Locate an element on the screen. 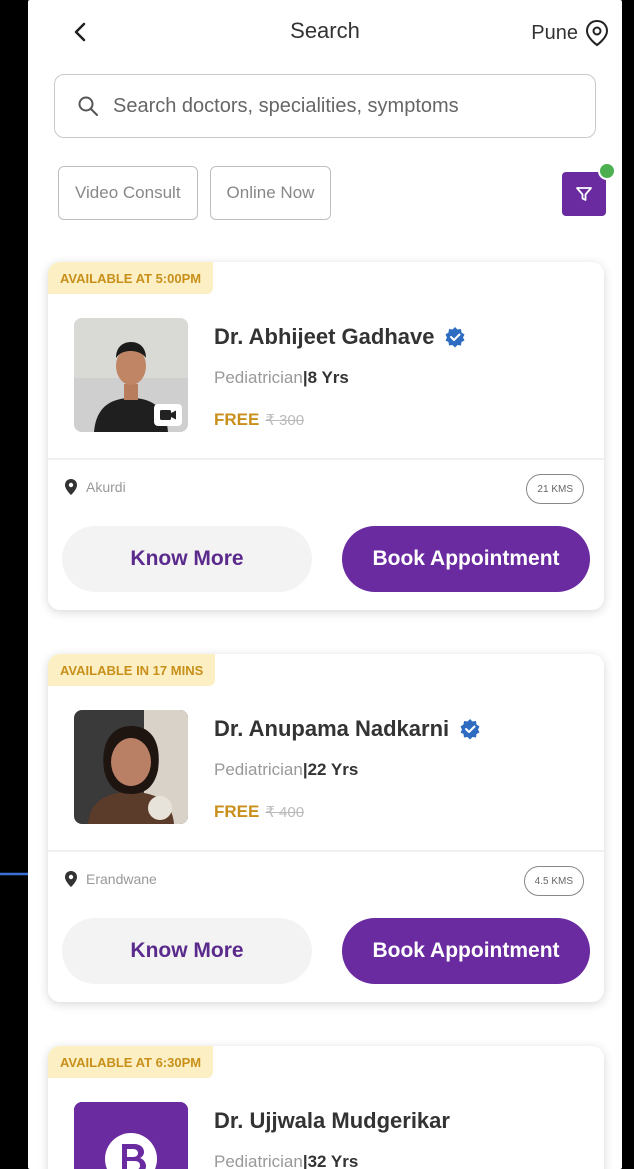 The image size is (634, 1169). filter-chips: Video Consult Online Now is located at coordinates (195, 193).